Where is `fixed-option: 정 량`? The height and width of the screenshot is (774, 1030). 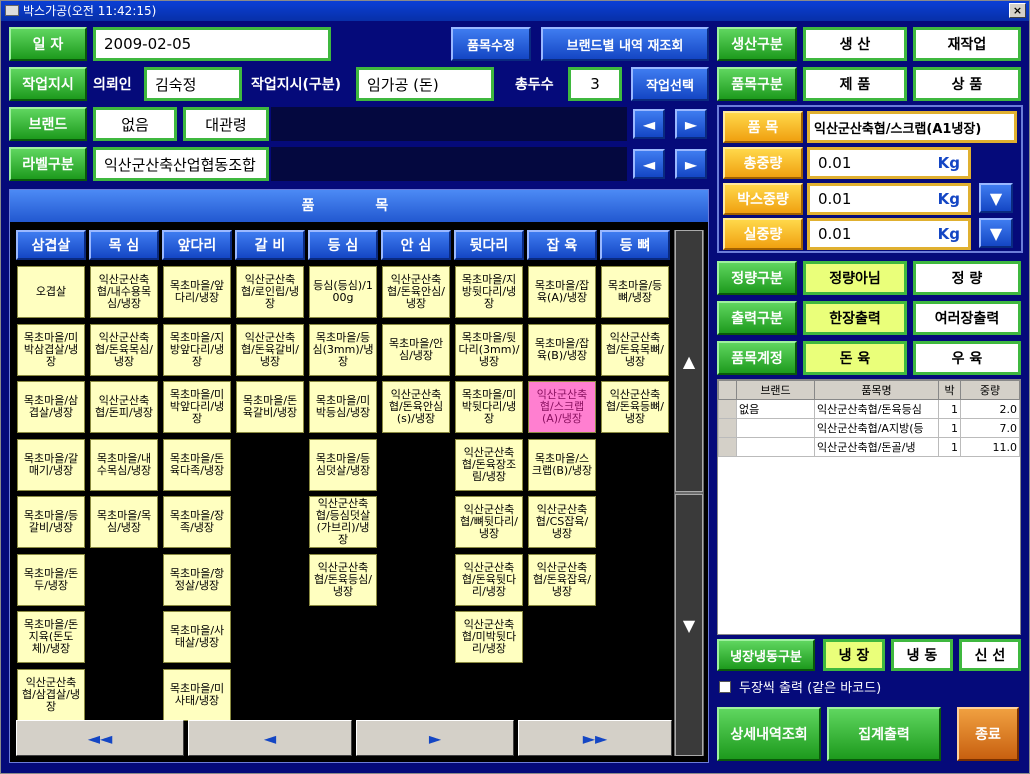 fixed-option: 정 량 is located at coordinates (967, 278).